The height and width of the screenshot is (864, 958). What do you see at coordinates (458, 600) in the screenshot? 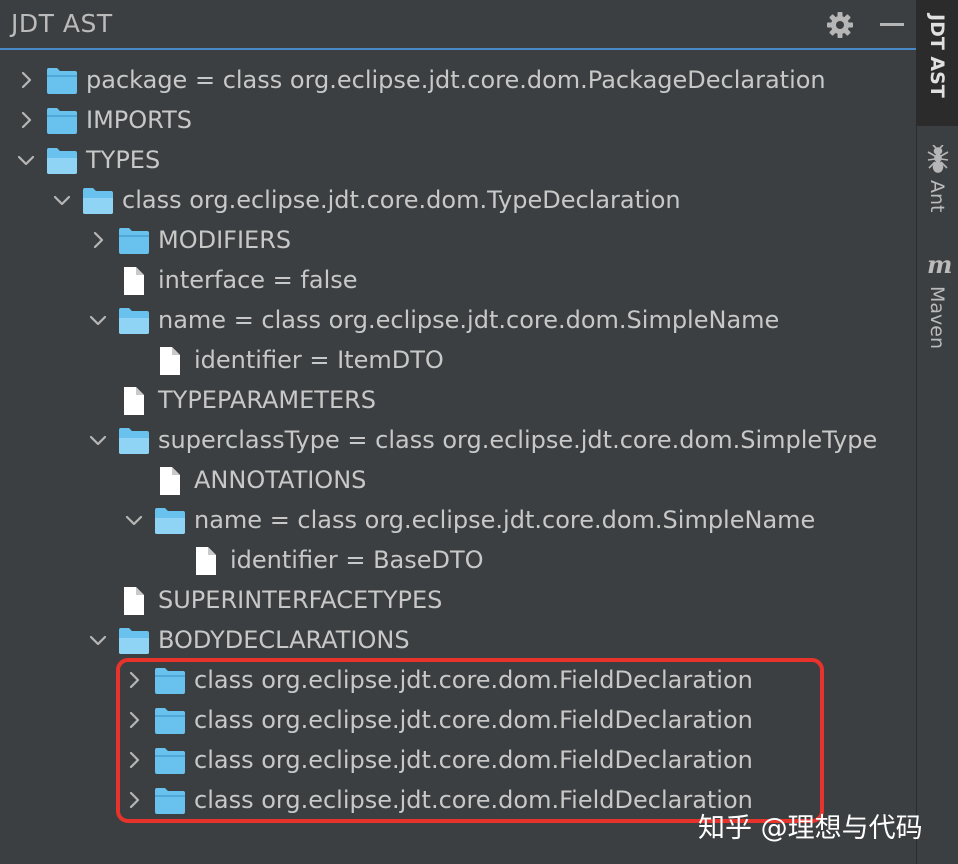
I see `tree-row: SUPERINTERFACETYPES` at bounding box center [458, 600].